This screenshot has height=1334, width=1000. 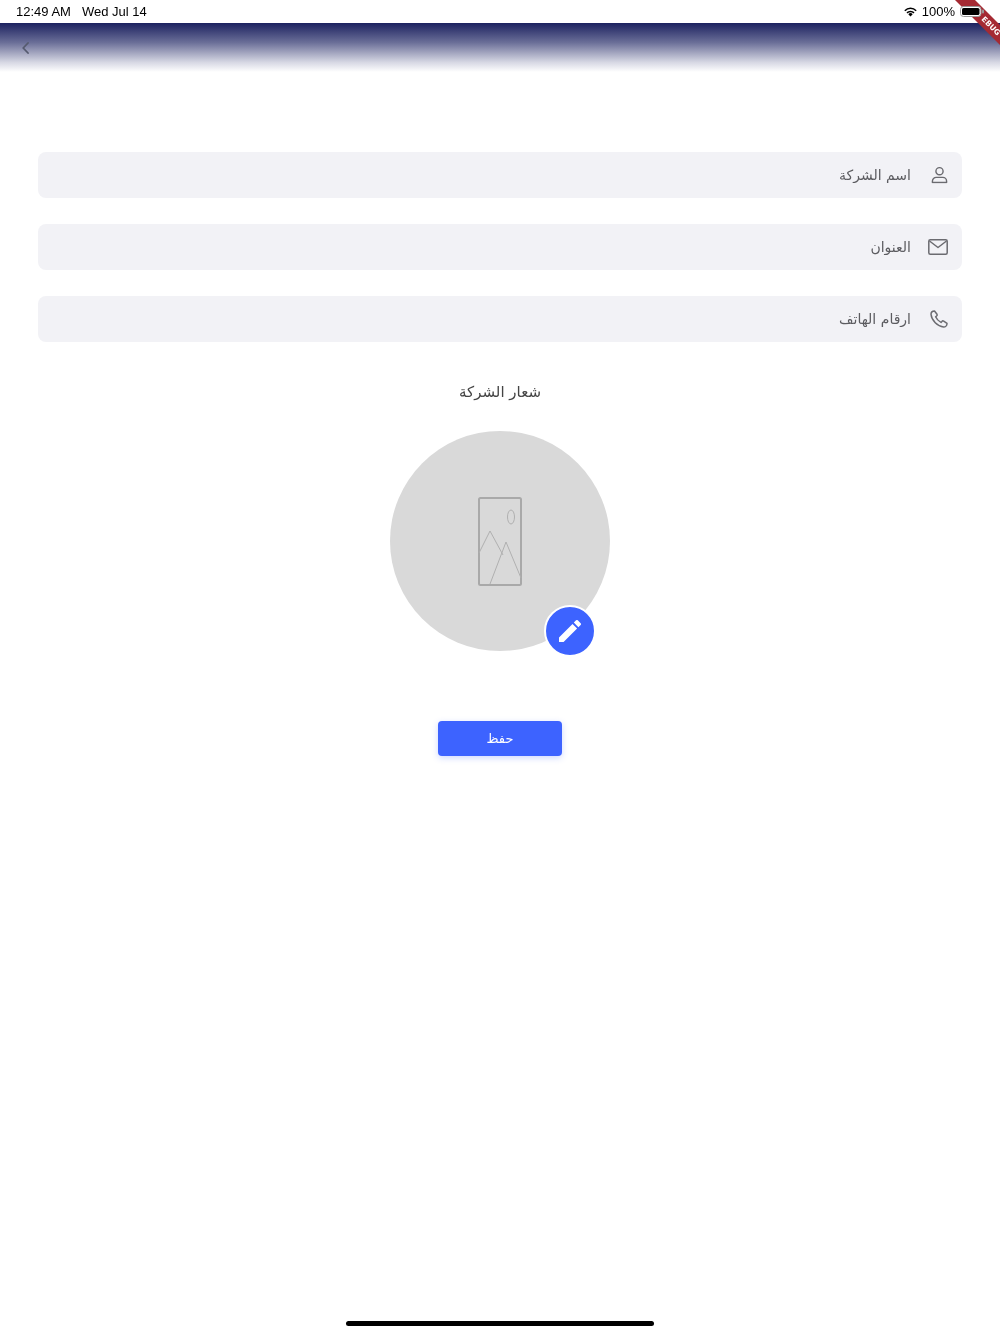 I want to click on battery-percent: 100%, so click(x=938, y=11).